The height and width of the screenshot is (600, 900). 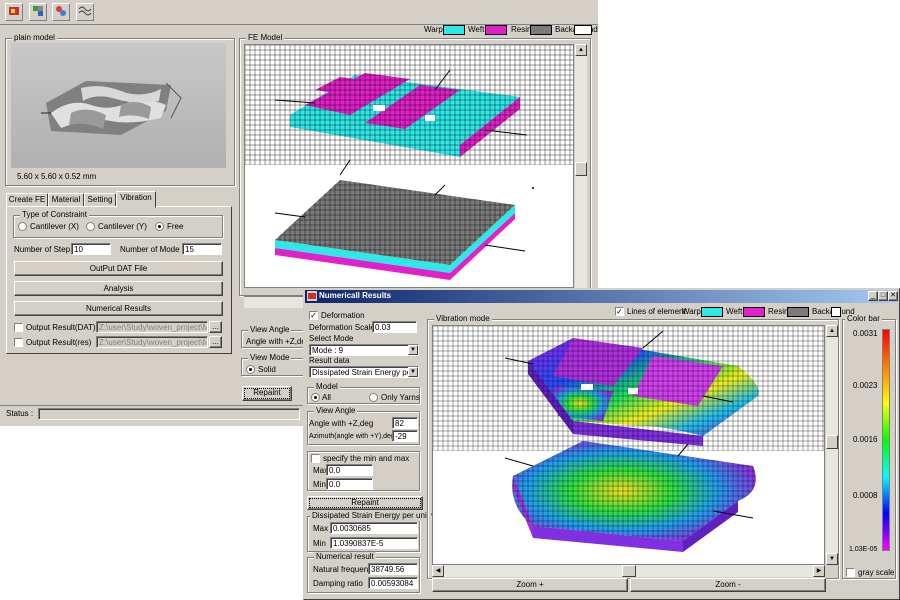 I want to click on angle-with-z-label: Angle with +Z,deg, so click(x=278, y=341).